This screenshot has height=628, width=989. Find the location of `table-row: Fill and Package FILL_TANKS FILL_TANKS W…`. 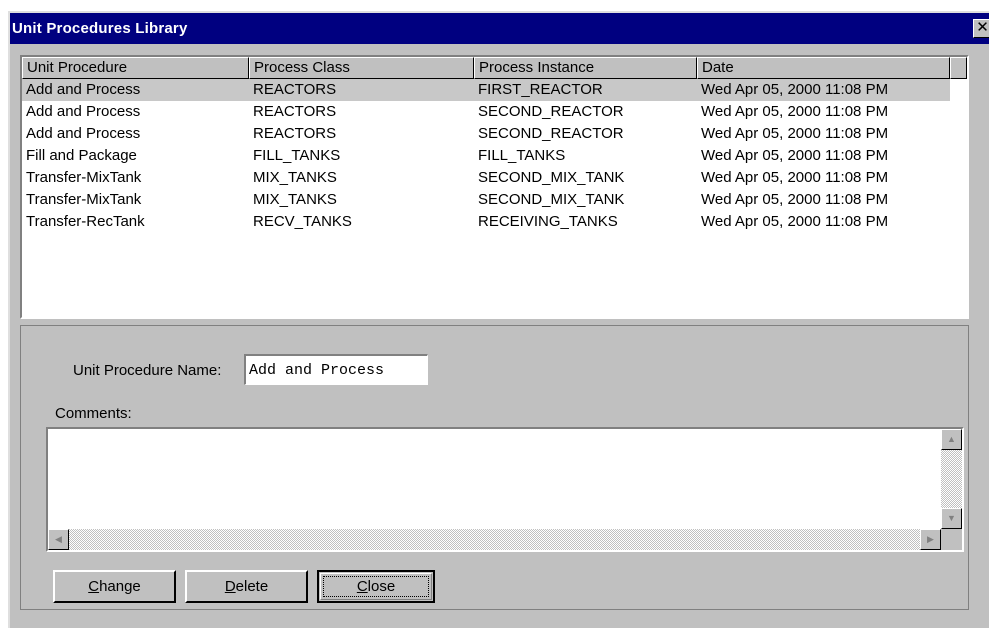

table-row: Fill and Package FILL_TANKS FILL_TANKS W… is located at coordinates (494, 156).